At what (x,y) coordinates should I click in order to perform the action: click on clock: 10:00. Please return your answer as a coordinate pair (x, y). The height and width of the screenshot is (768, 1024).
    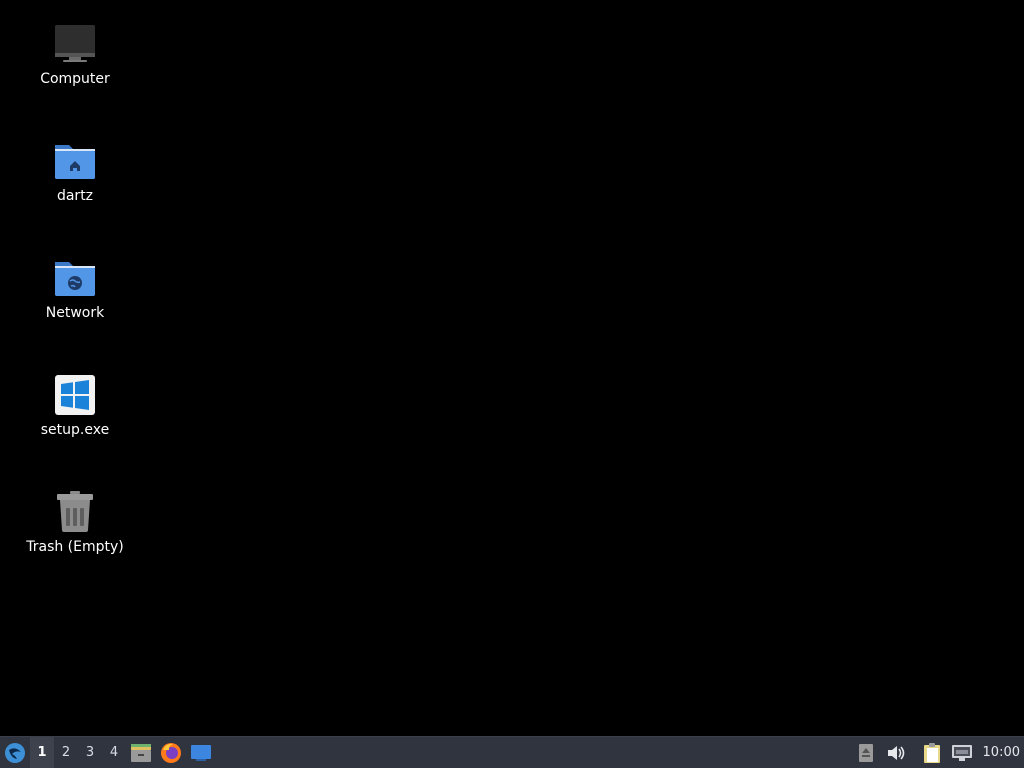
    Looking at the image, I should click on (1000, 752).